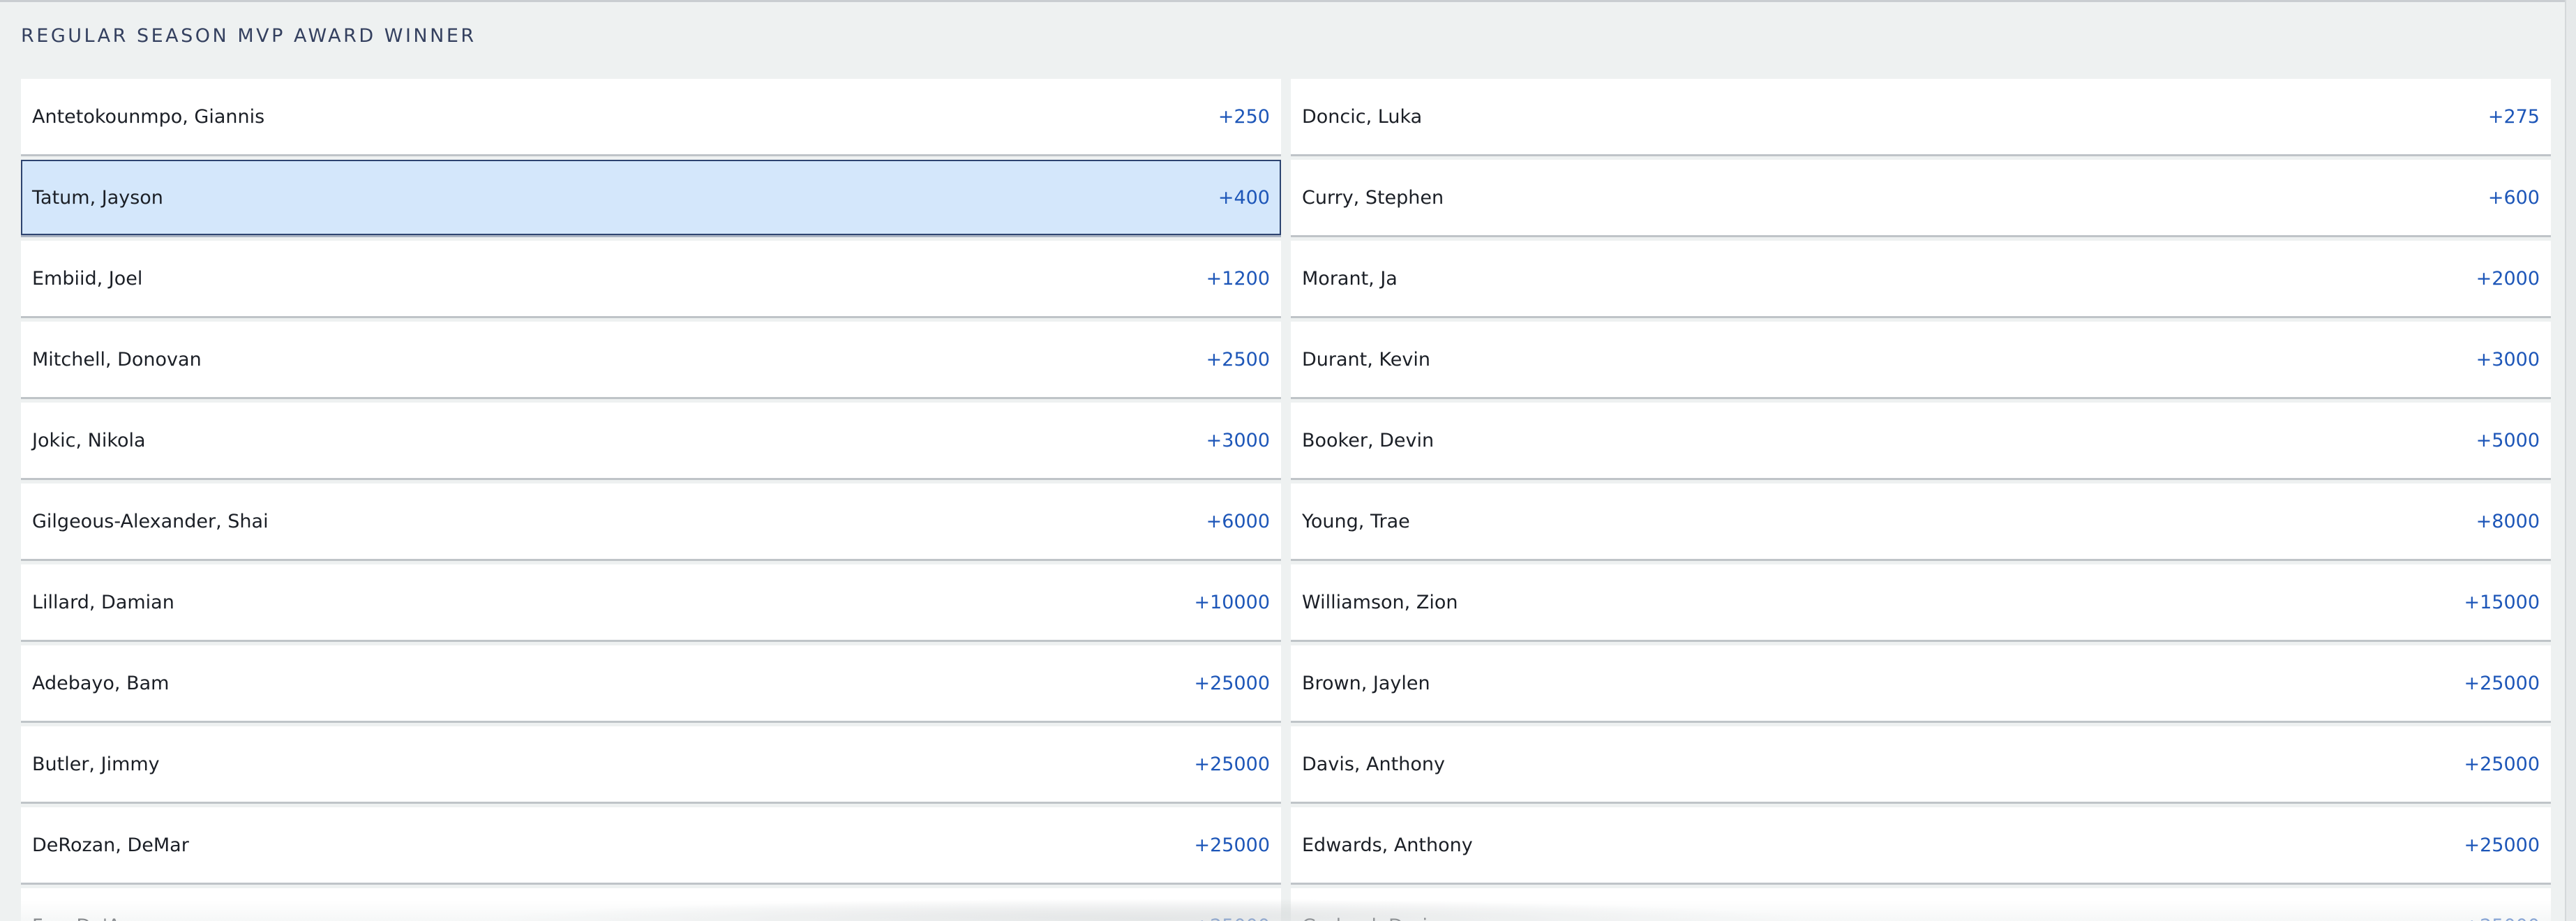  Describe the element at coordinates (148, 117) in the screenshot. I see `outcome-name: Antetokounmpo, Giannis` at that location.